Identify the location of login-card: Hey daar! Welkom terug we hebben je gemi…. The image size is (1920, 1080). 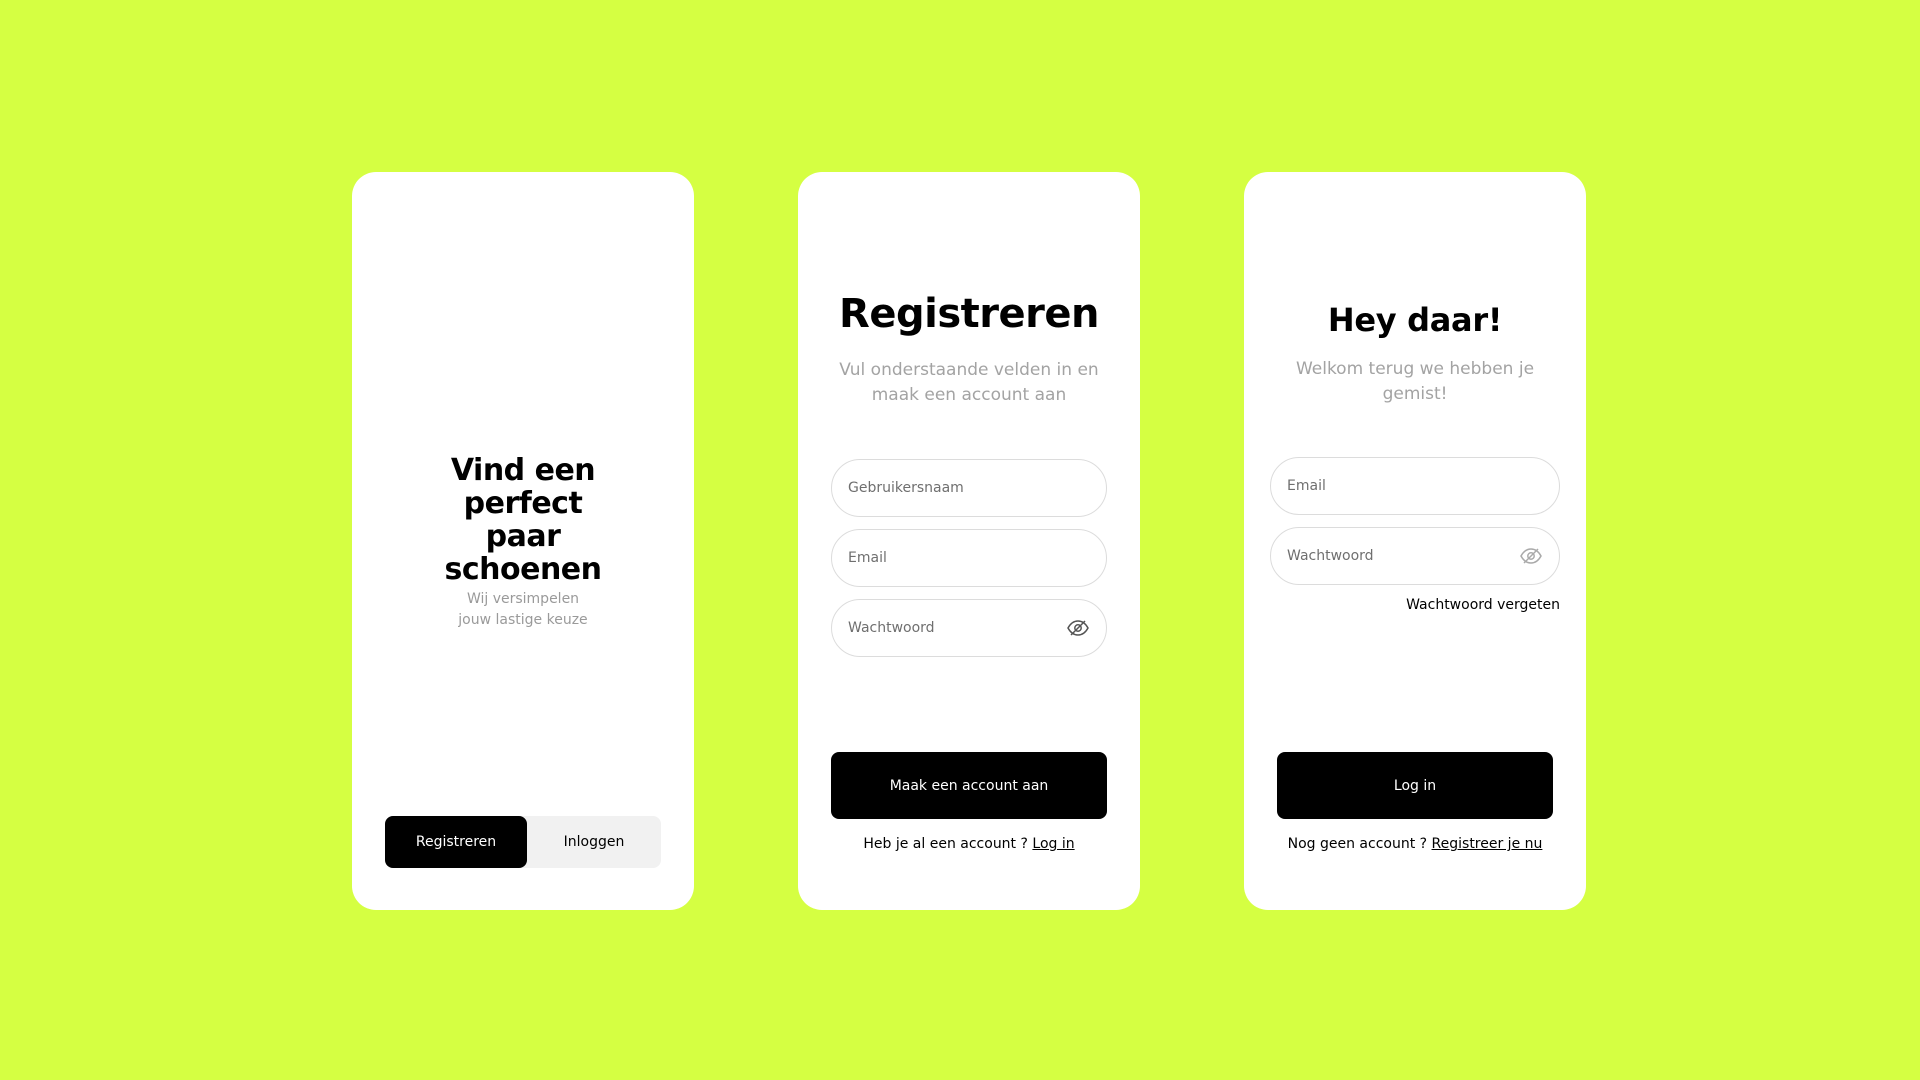
(1415, 541).